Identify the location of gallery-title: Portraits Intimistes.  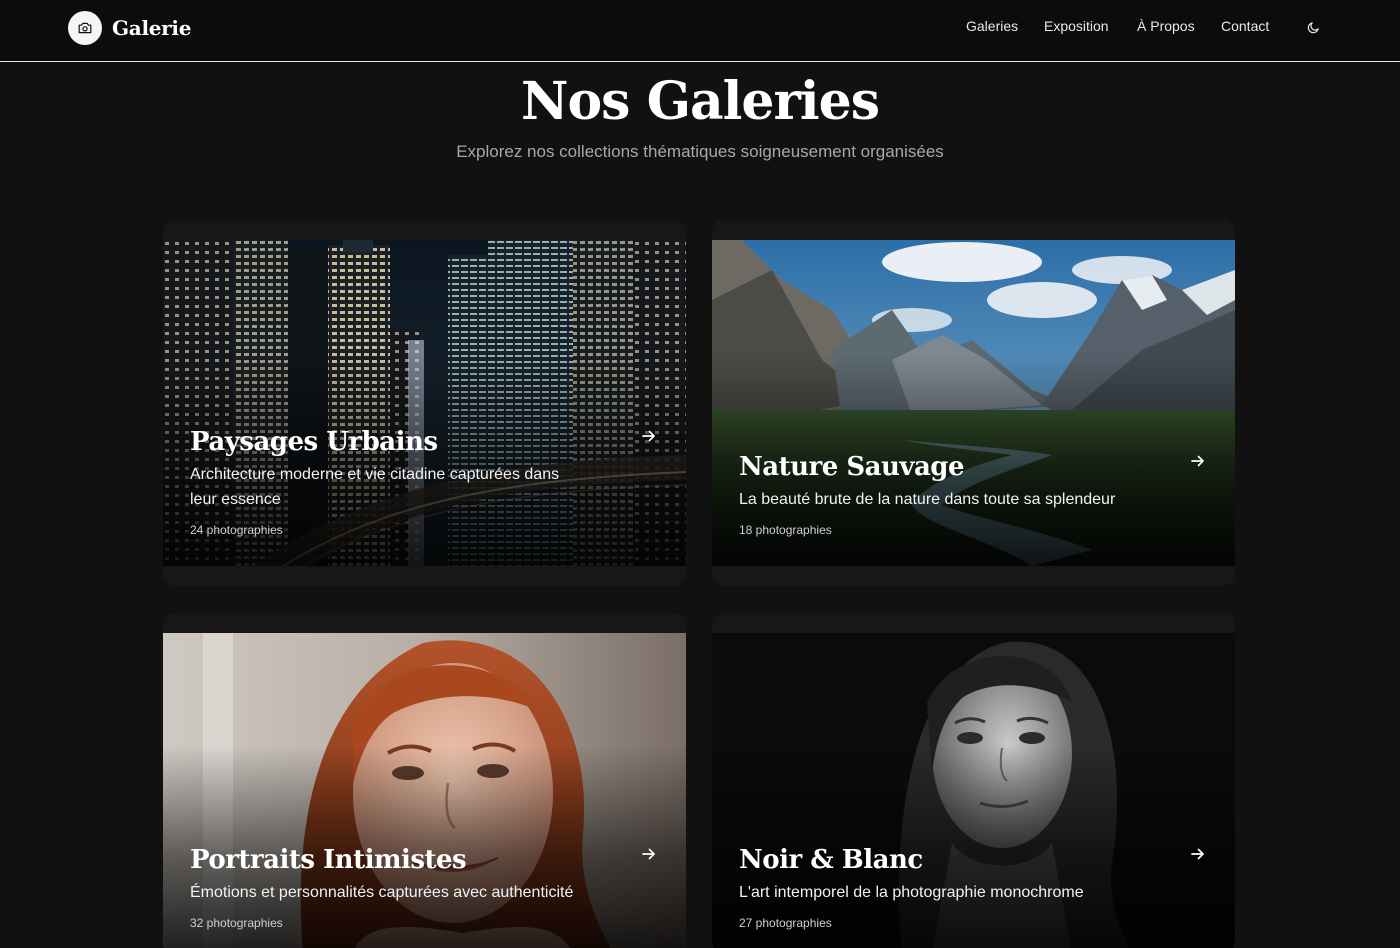
(328, 860).